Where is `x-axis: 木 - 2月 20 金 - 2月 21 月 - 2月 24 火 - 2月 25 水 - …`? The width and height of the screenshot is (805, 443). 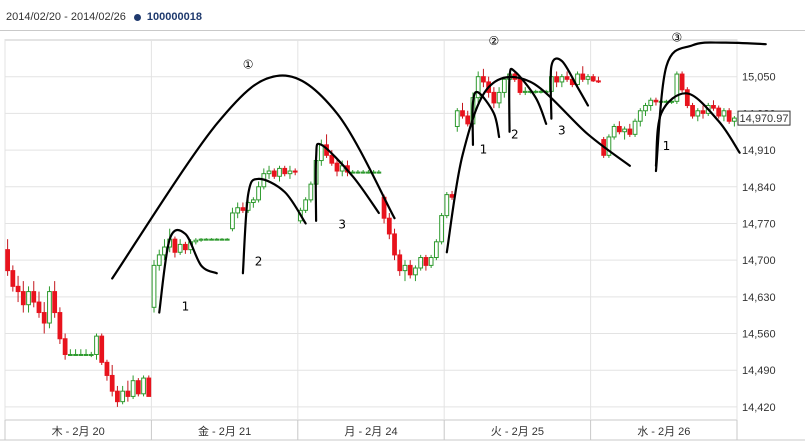 x-axis: 木 - 2月 20 金 - 2月 21 月 - 2月 24 火 - 2月 25 水 - … is located at coordinates (402, 430).